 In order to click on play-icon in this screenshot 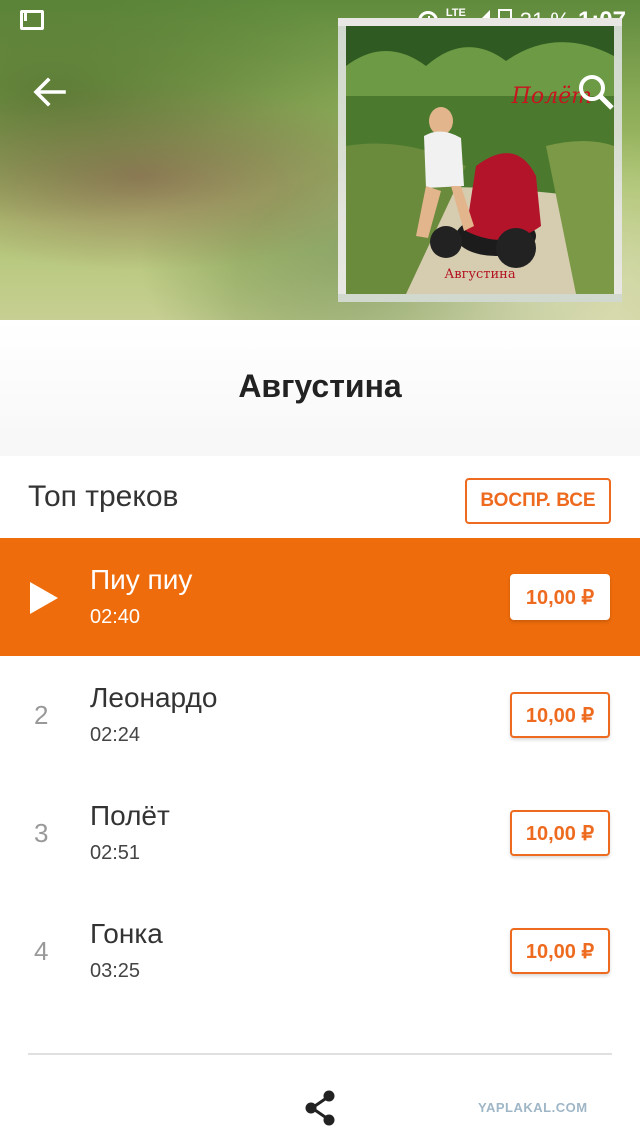, I will do `click(44, 598)`.